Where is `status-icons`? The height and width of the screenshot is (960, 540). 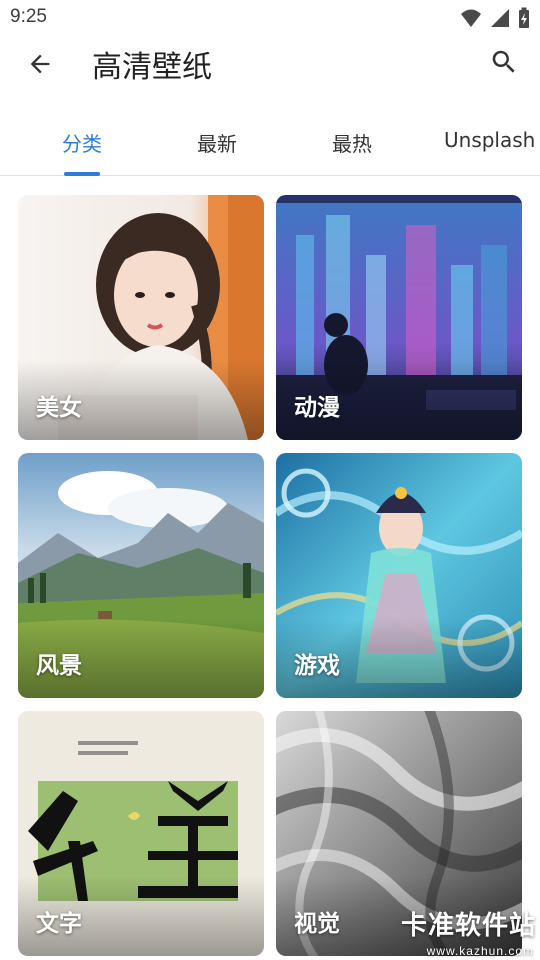
status-icons is located at coordinates (495, 18).